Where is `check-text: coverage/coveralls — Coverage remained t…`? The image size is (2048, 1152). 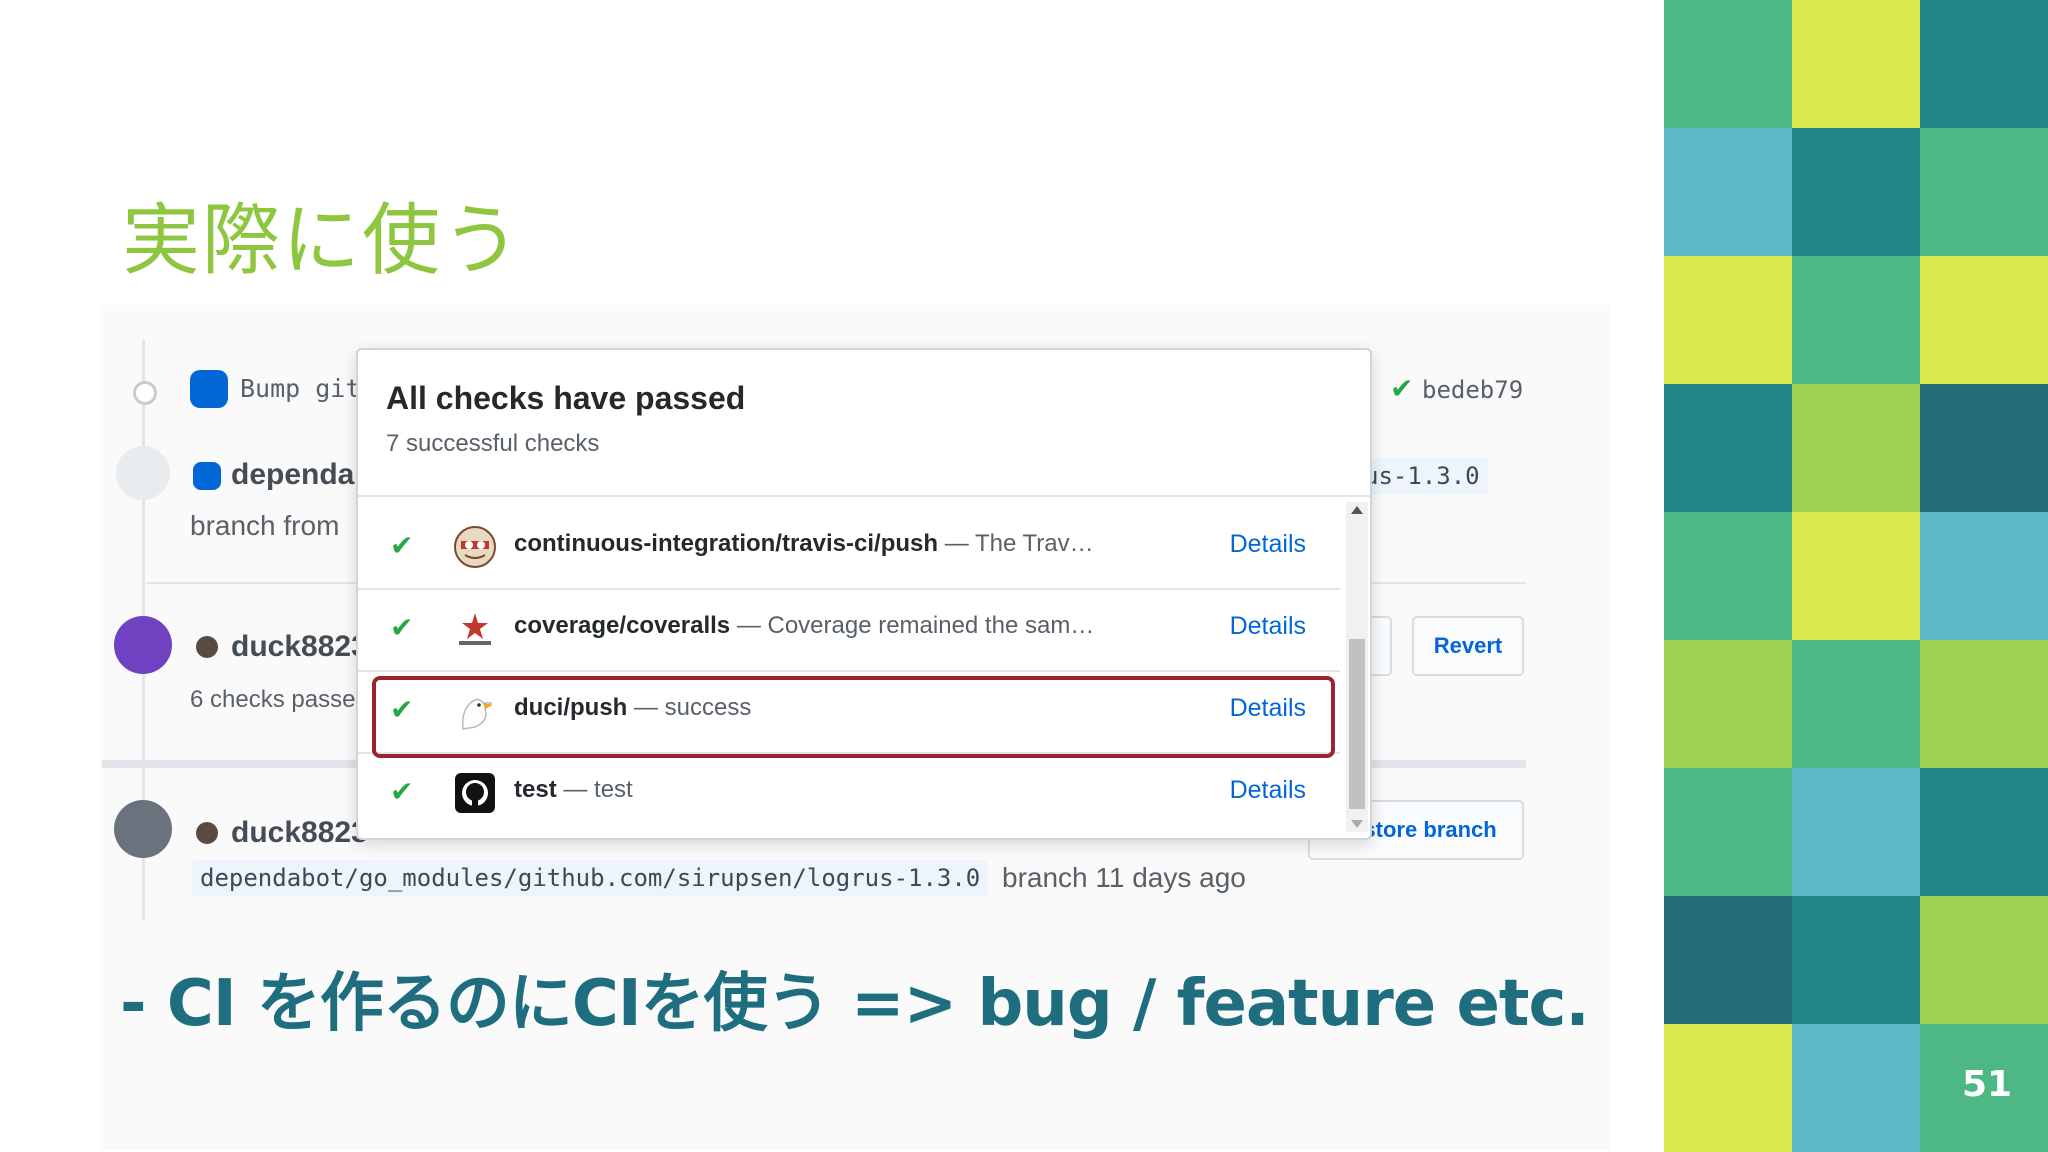 check-text: coverage/coveralls — Coverage remained t… is located at coordinates (804, 626).